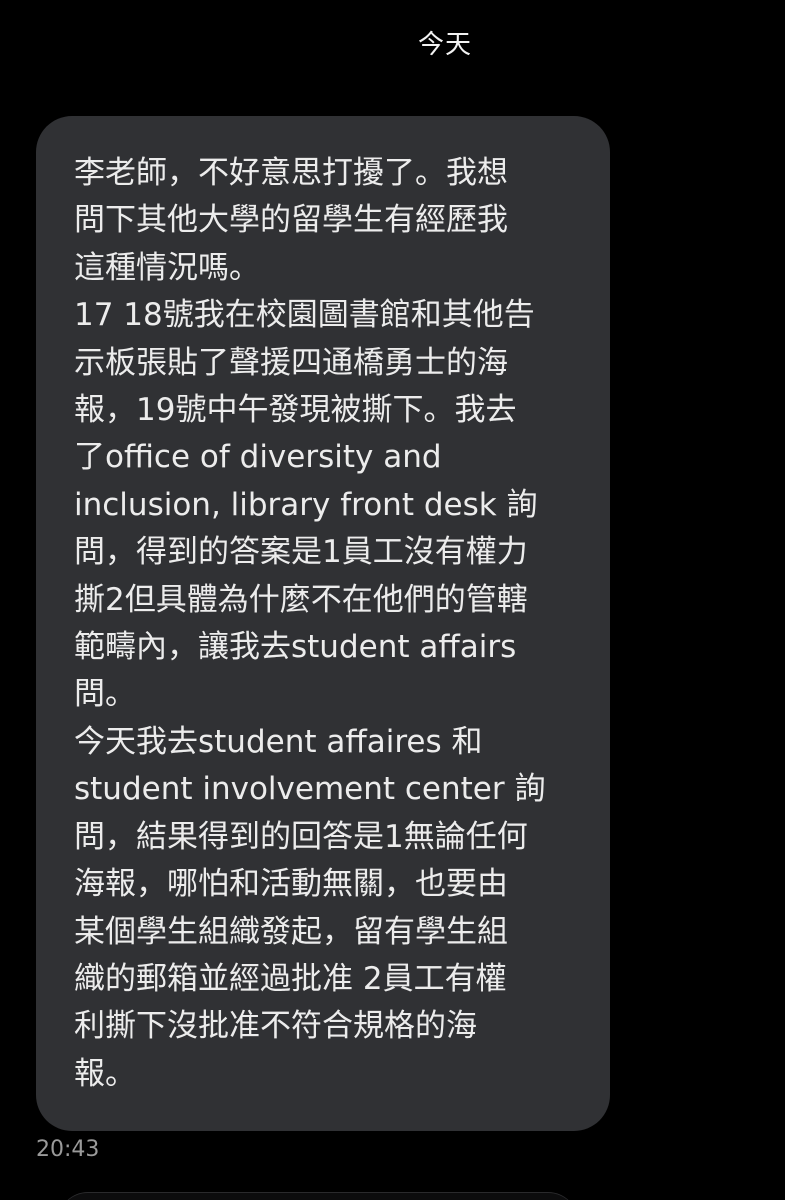 The image size is (785, 1200). What do you see at coordinates (306, 504) in the screenshot?
I see `message-line: inclusion, library front desk 詢` at bounding box center [306, 504].